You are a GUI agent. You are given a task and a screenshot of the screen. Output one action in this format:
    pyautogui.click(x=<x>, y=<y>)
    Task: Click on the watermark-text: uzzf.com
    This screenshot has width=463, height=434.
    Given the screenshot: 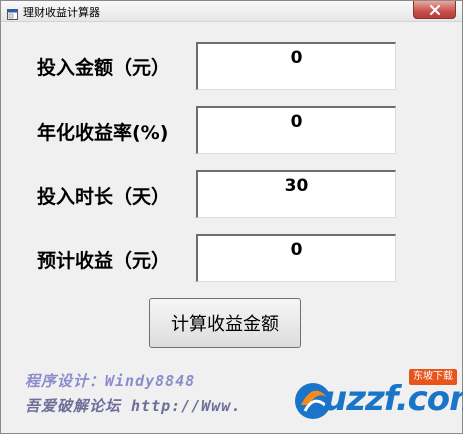 What is the action you would take?
    pyautogui.click(x=393, y=399)
    